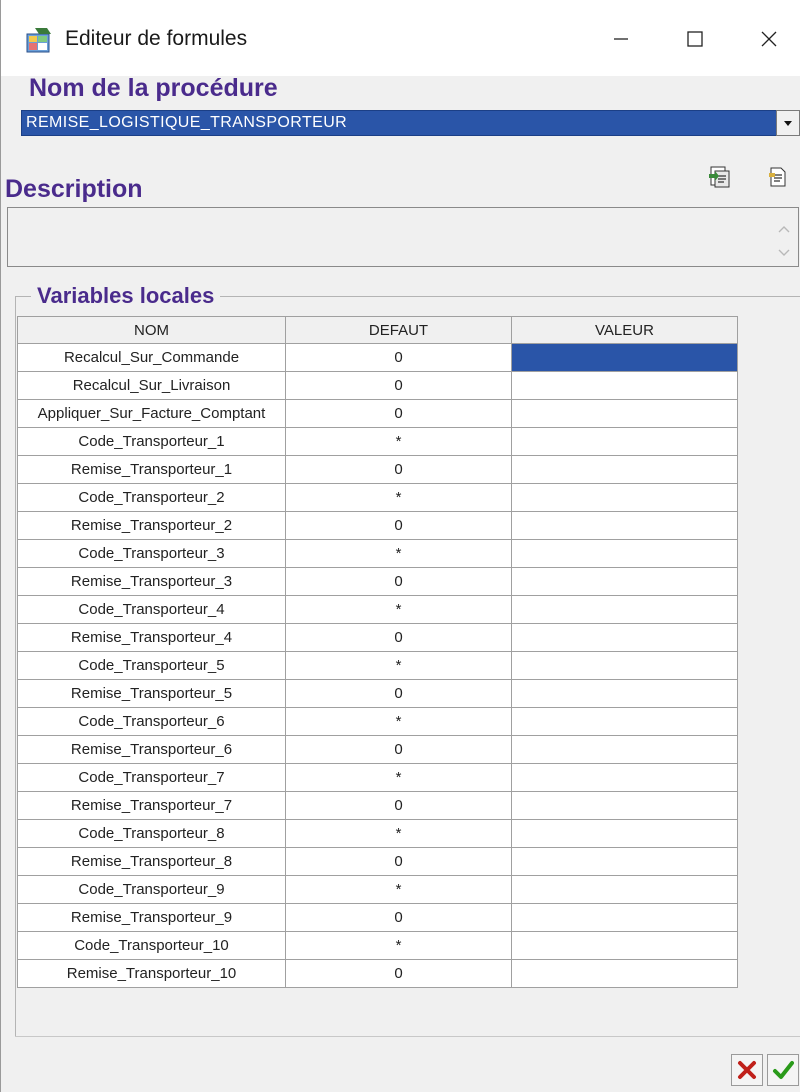 The image size is (800, 1092). I want to click on table-row: Code_Transporteur_1 *, so click(377, 441).